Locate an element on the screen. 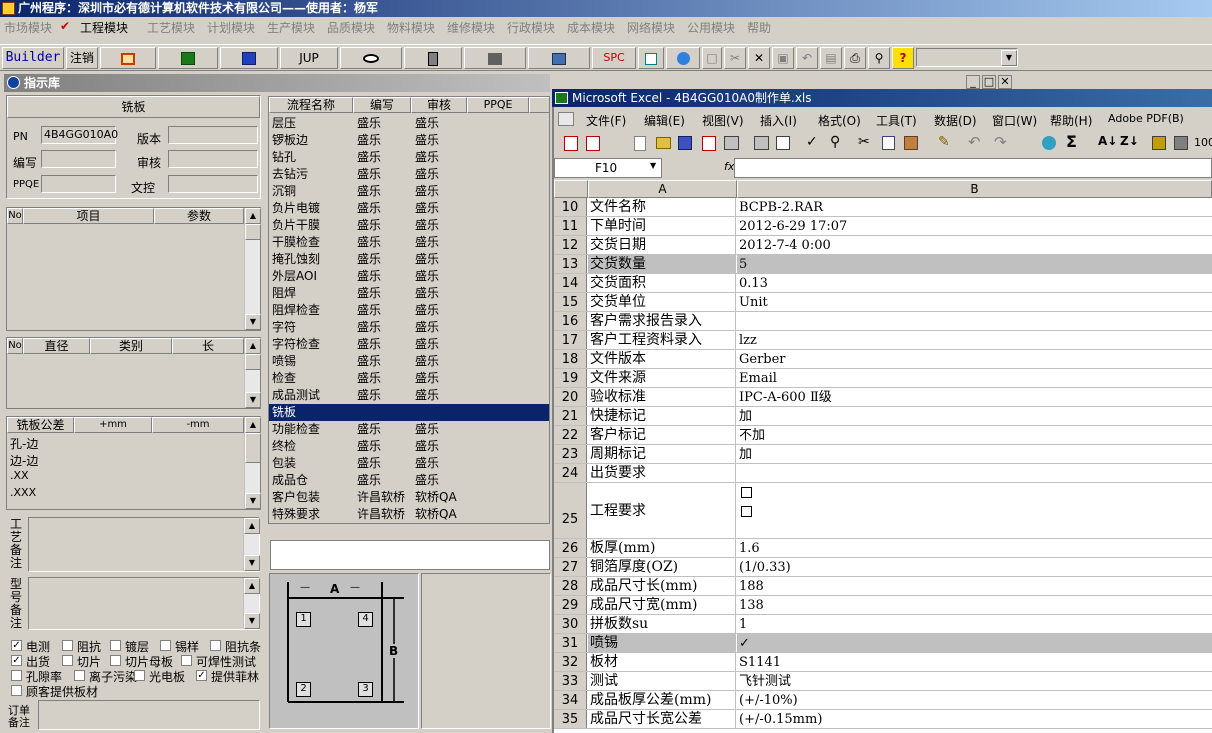  word-icon is located at coordinates (249, 58).